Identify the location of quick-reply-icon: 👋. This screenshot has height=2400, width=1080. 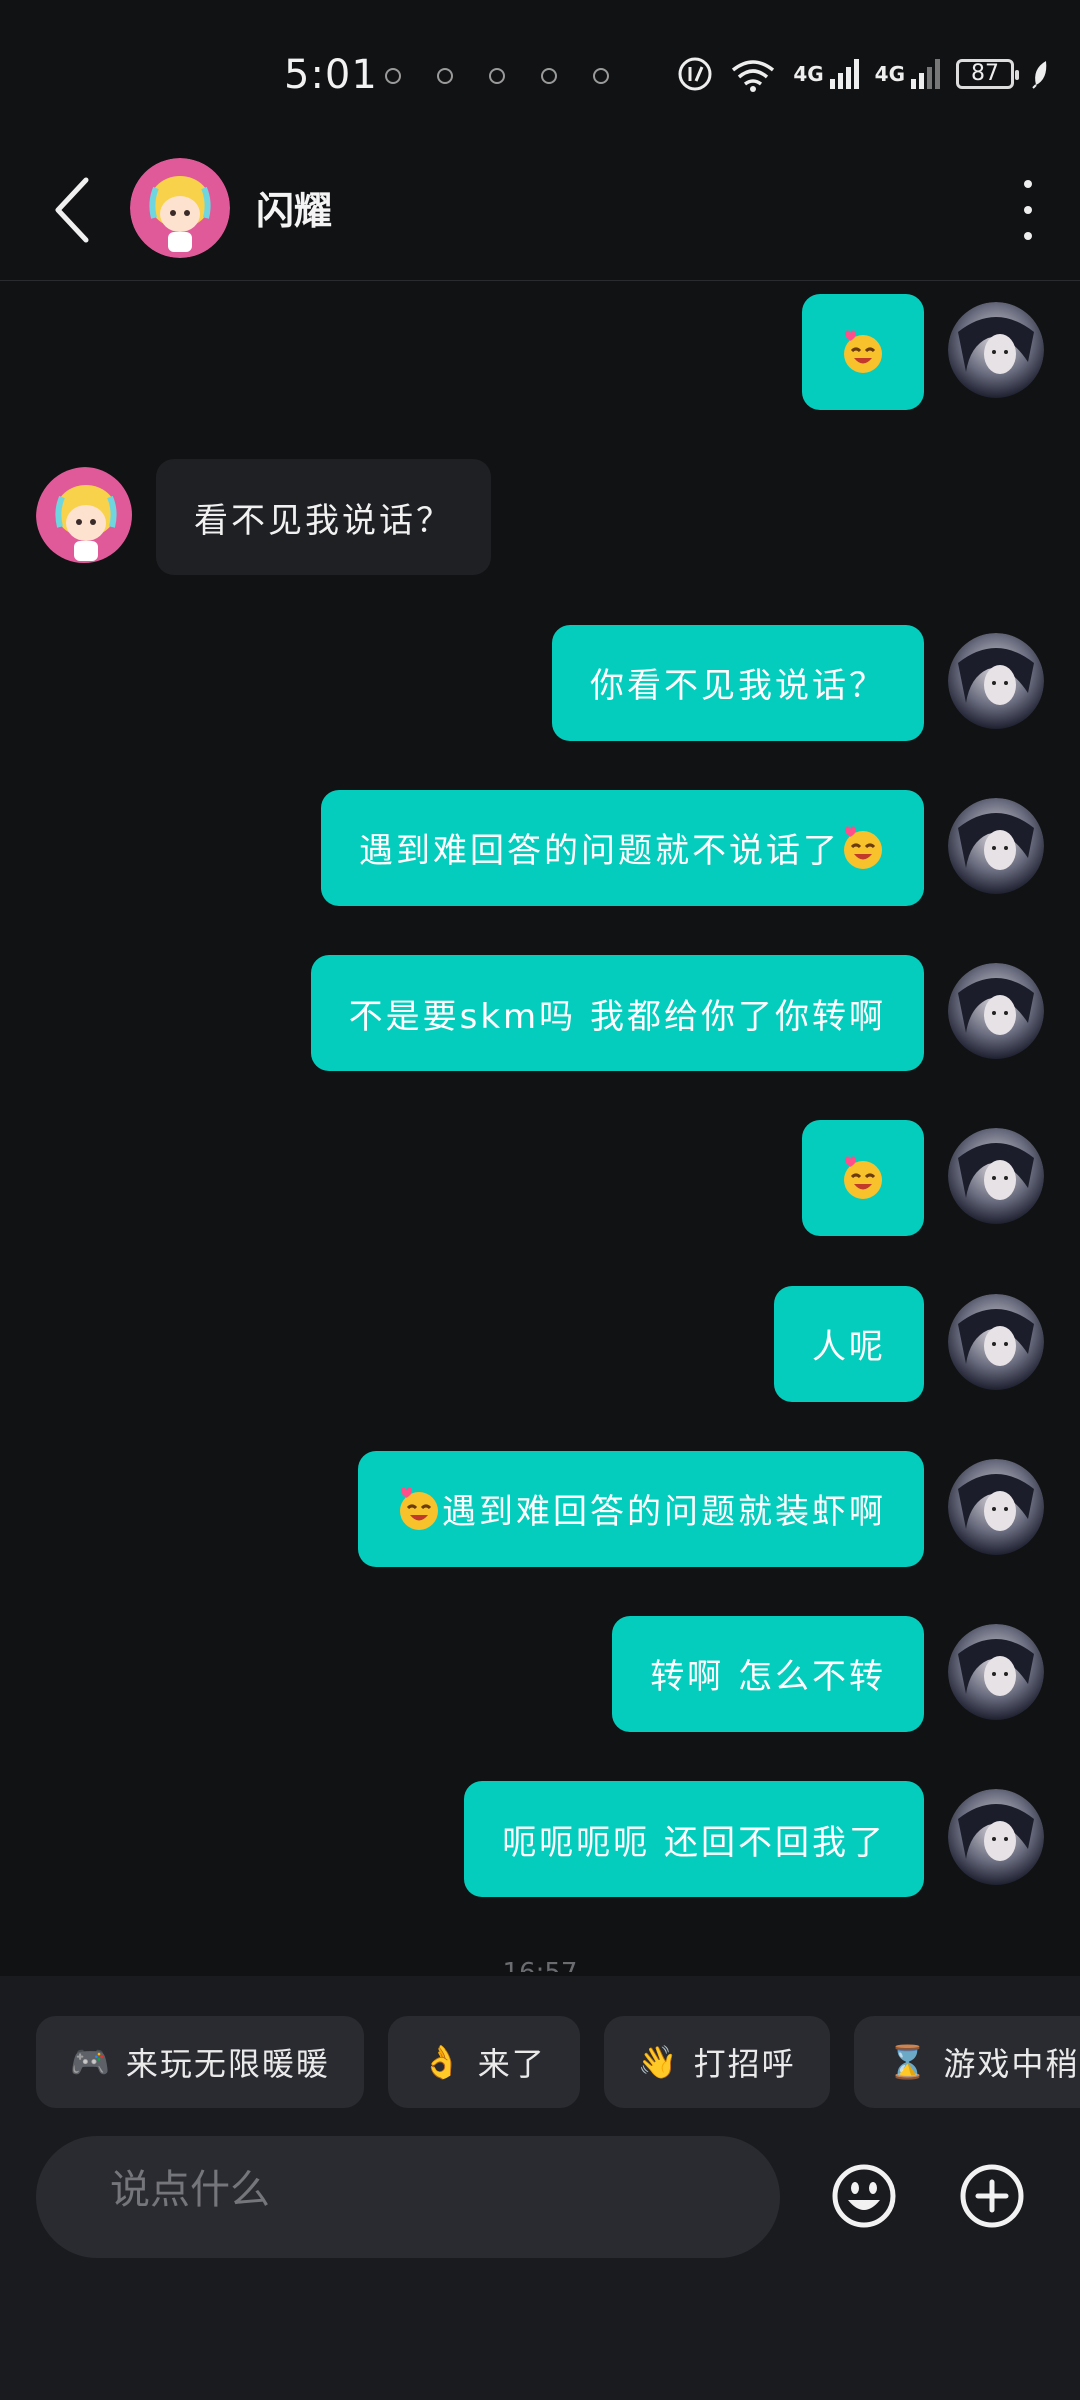
(658, 2062).